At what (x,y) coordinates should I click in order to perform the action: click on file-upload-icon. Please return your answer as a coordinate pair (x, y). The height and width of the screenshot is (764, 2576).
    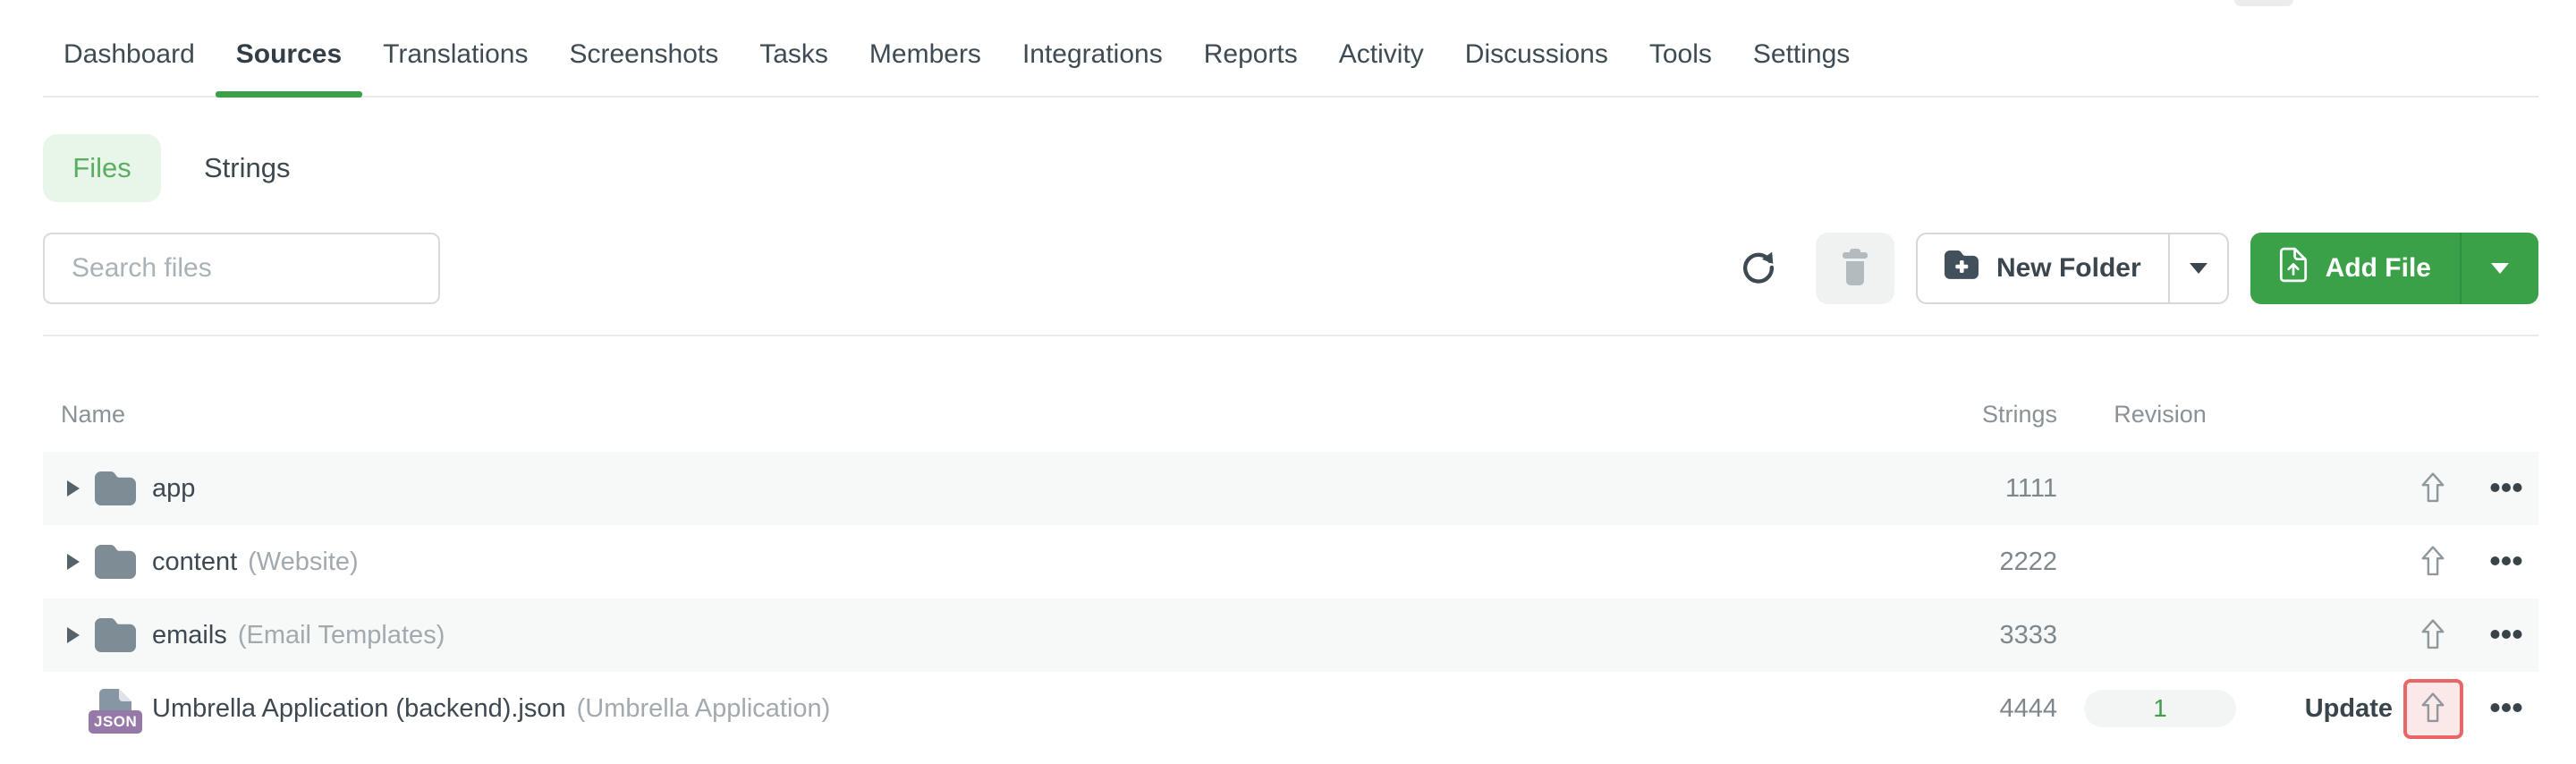
    Looking at the image, I should click on (2293, 269).